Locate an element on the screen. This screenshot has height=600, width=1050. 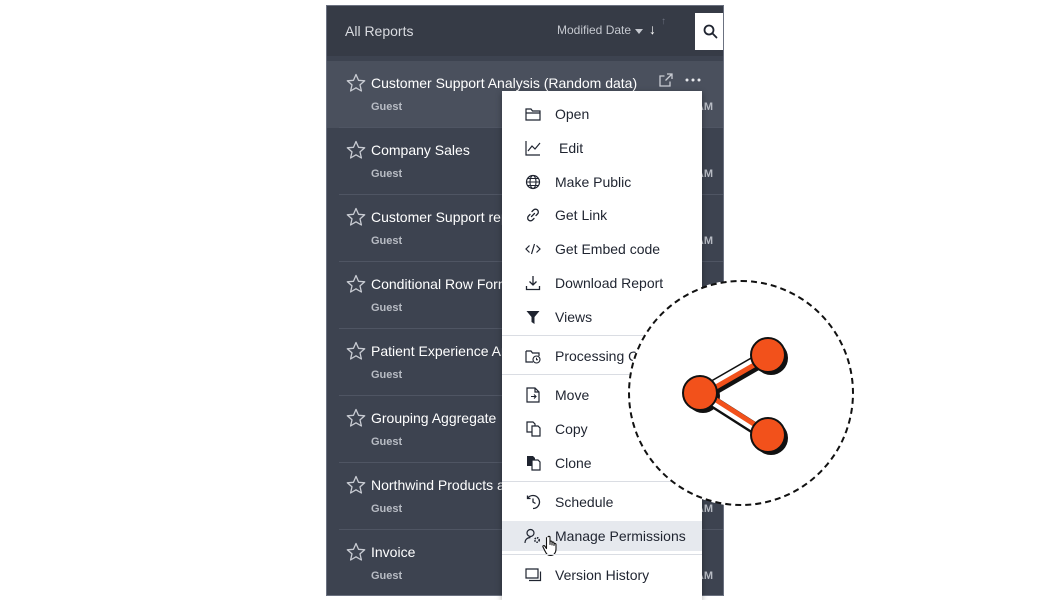
sort-descending-icon: ↓ is located at coordinates (652, 29).